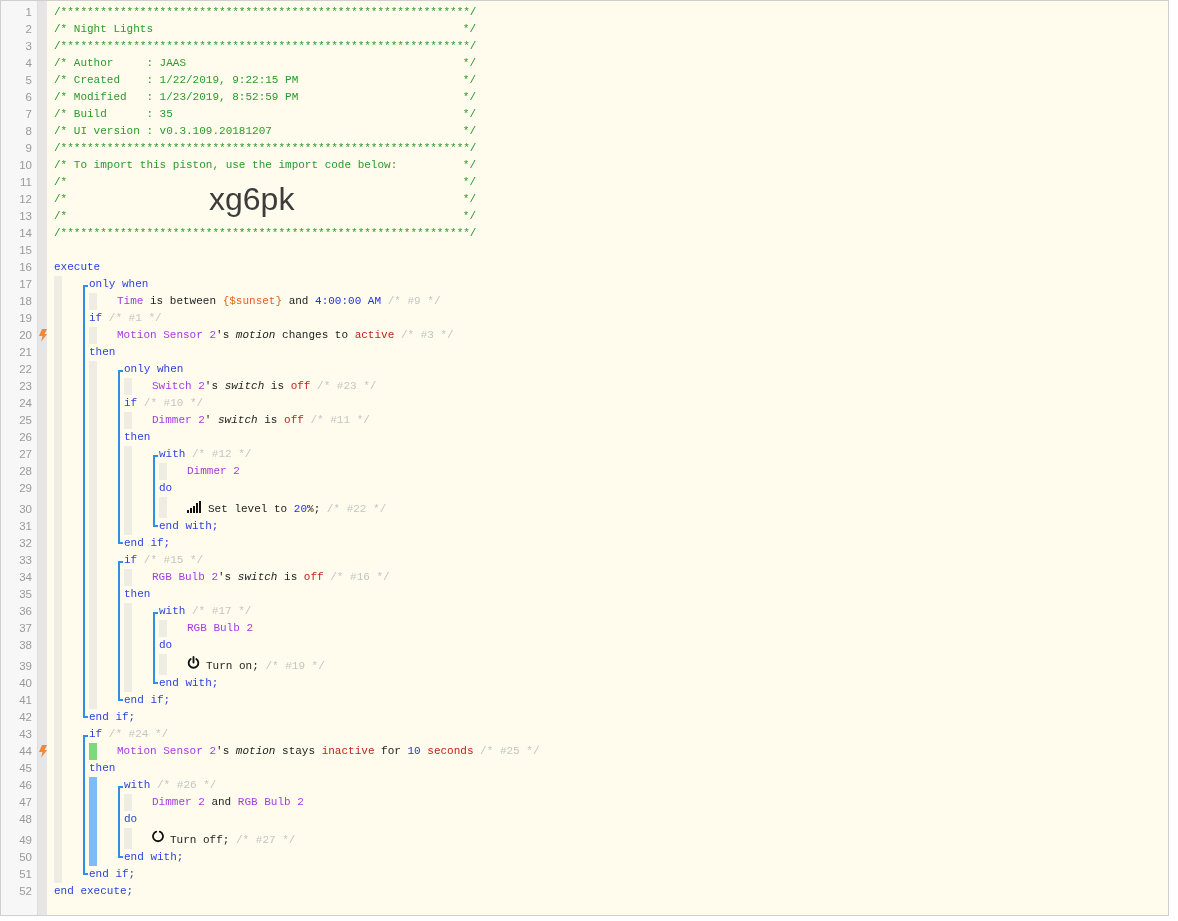 Image resolution: width=1178 pixels, height=921 pixels. Describe the element at coordinates (25, 386) in the screenshot. I see `line-number: 23` at that location.